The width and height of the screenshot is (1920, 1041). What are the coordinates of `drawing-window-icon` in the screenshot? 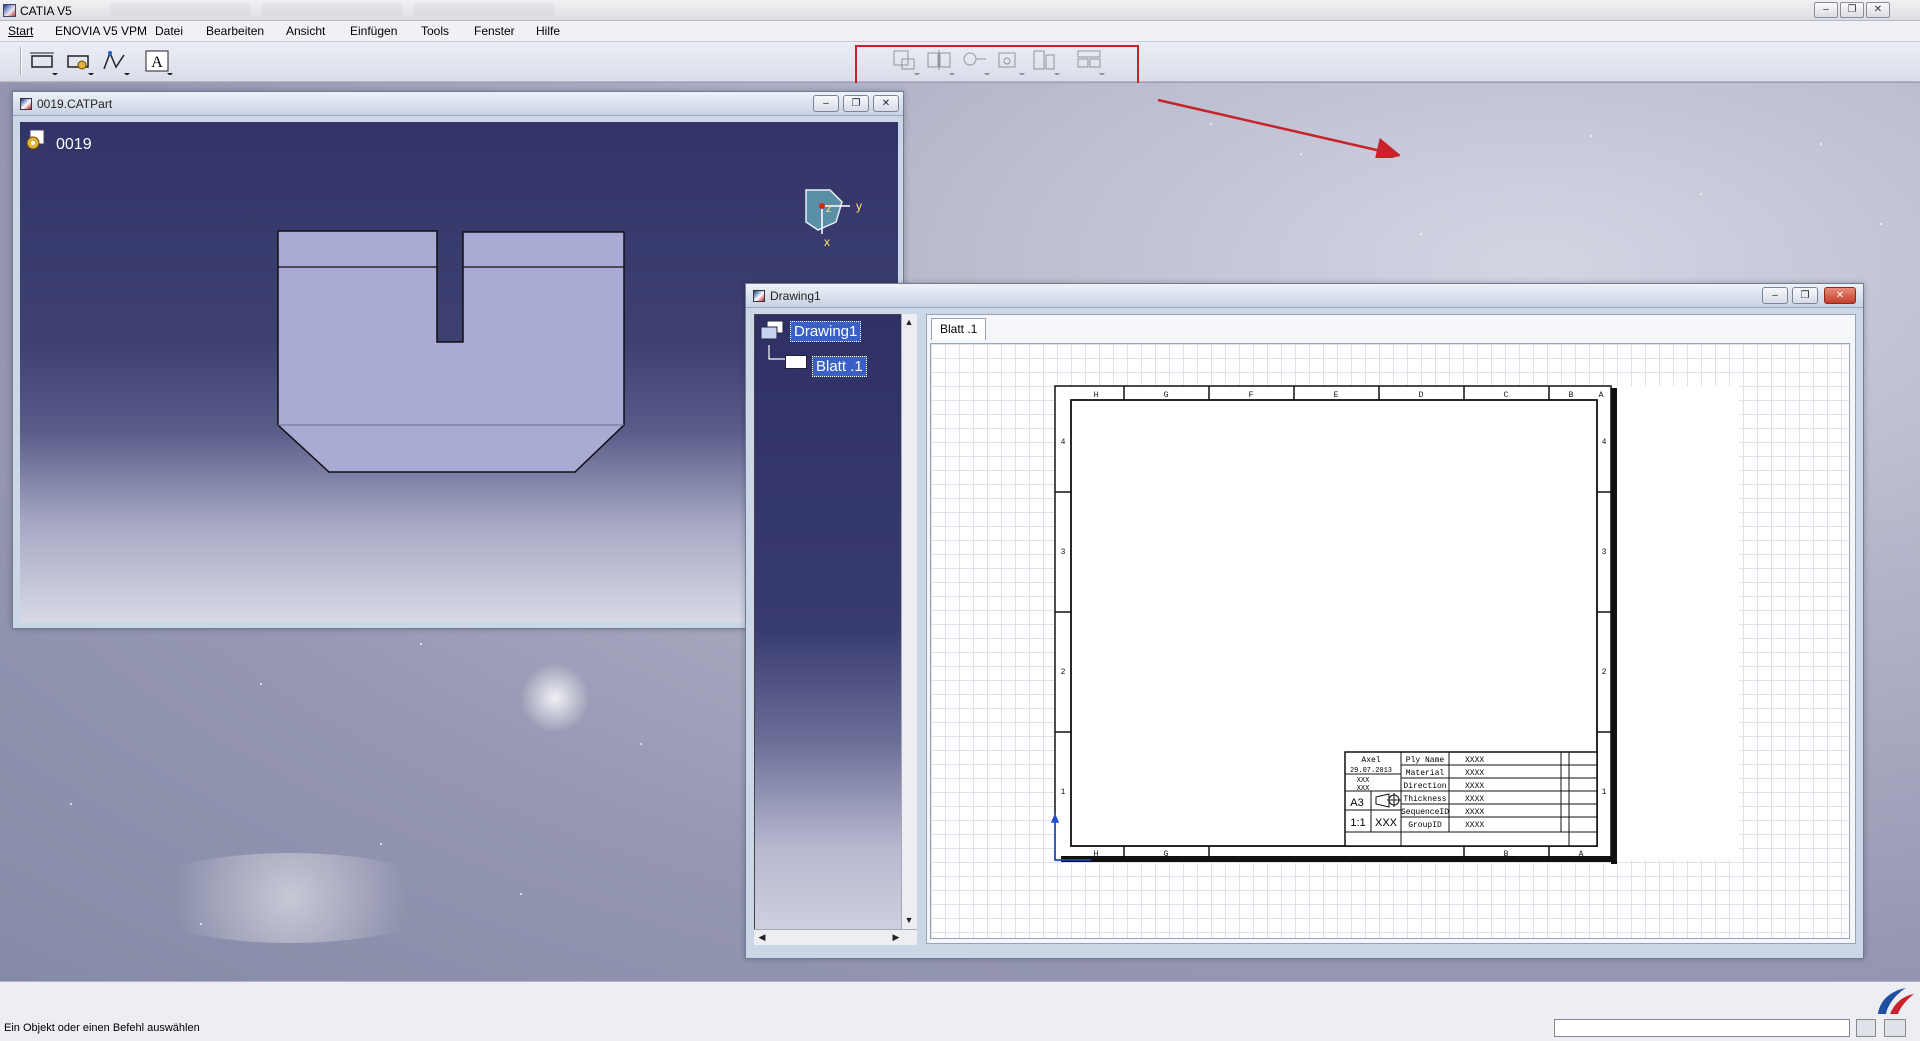 It's located at (759, 296).